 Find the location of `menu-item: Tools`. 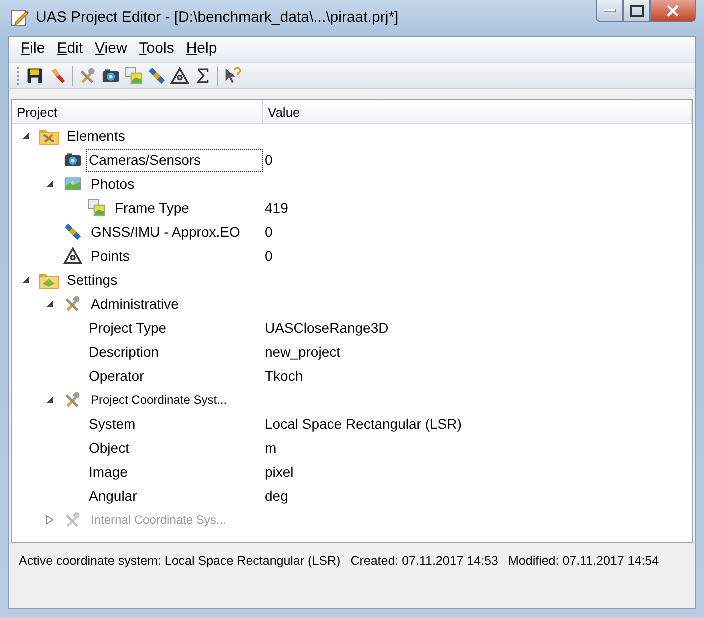

menu-item: Tools is located at coordinates (156, 49).